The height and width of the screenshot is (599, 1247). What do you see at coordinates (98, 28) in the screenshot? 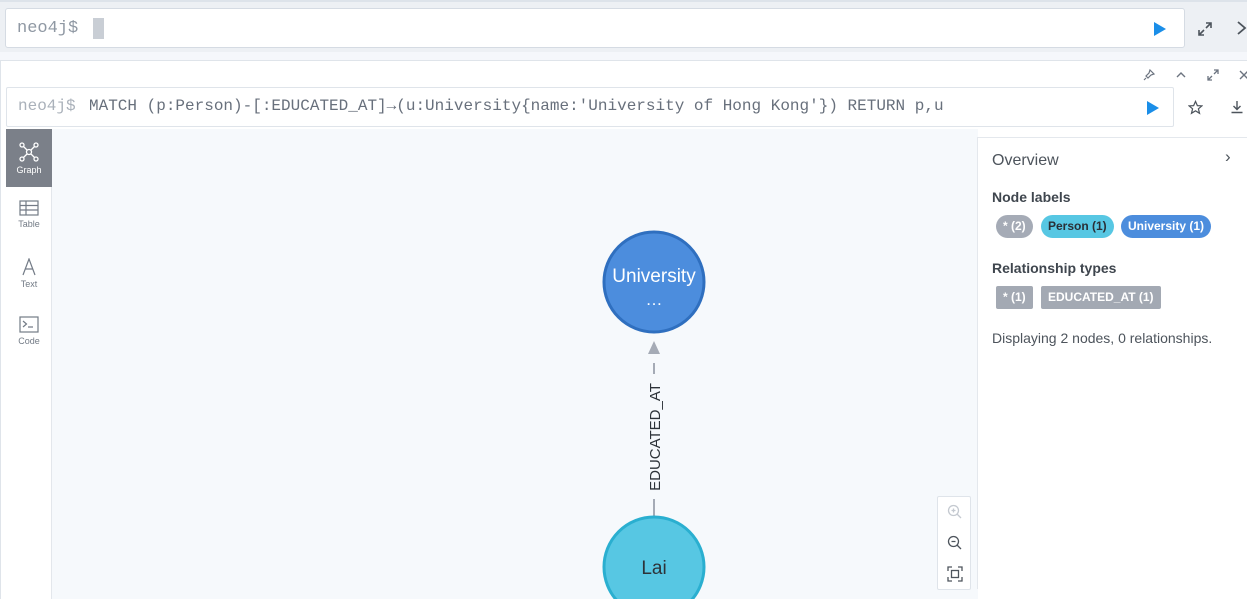
I see `text-cursor` at bounding box center [98, 28].